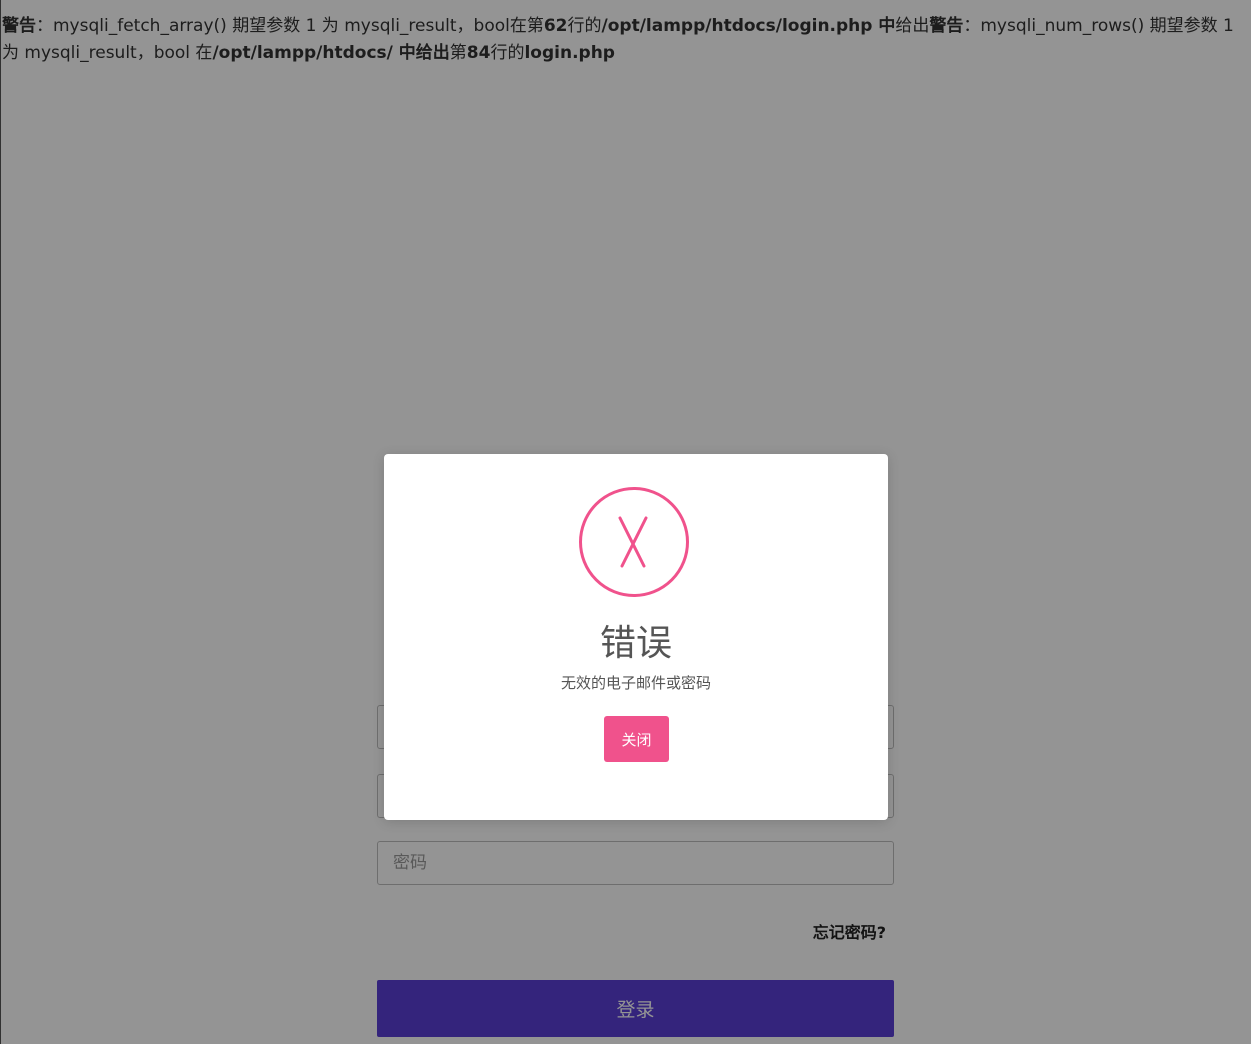  What do you see at coordinates (635, 683) in the screenshot?
I see `dialog-message: 无效的电子邮件或密码` at bounding box center [635, 683].